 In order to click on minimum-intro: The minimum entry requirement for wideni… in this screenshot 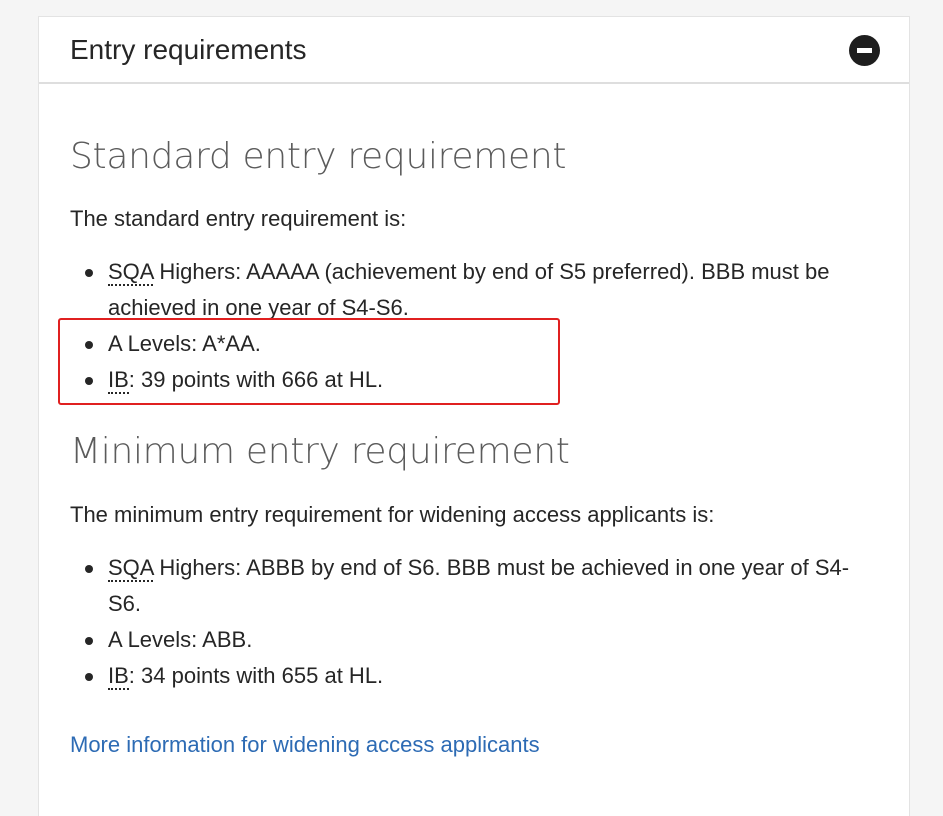, I will do `click(392, 514)`.